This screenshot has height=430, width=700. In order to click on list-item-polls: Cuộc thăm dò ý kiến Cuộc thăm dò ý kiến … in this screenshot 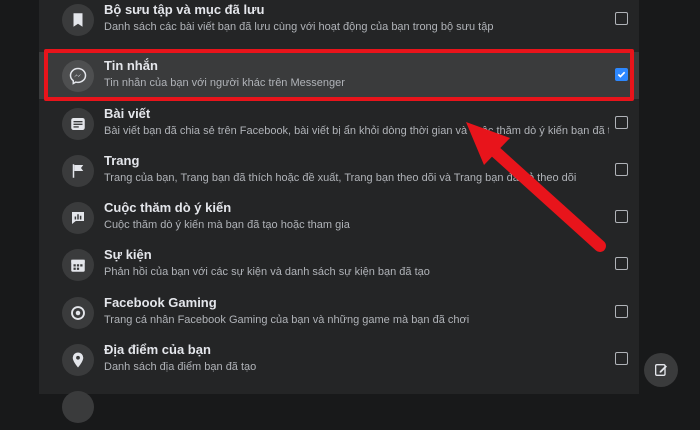, I will do `click(339, 217)`.